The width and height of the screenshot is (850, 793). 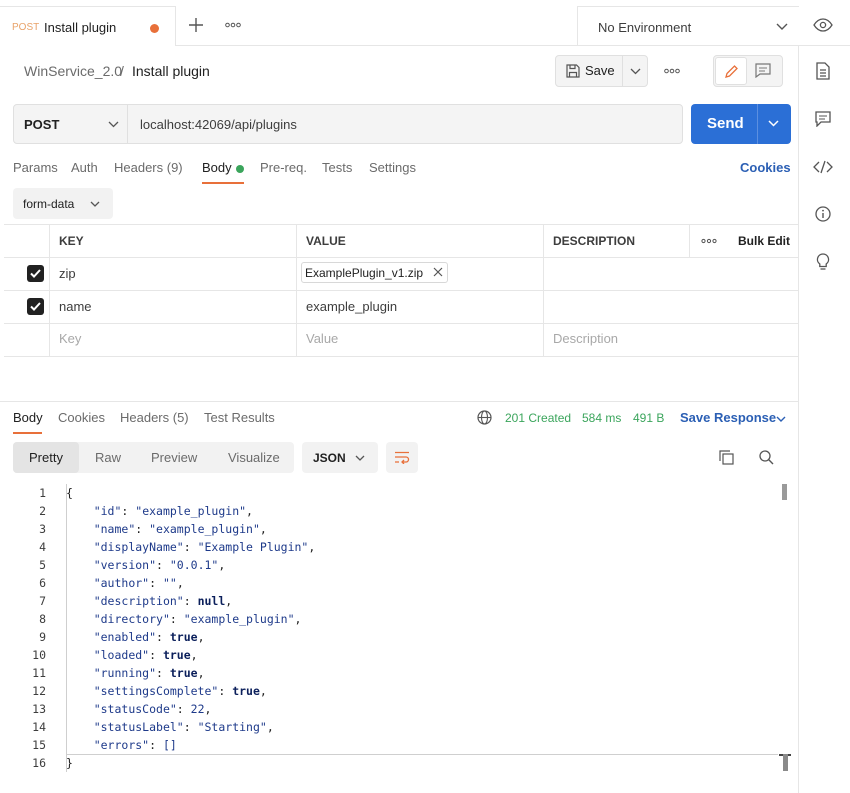 I want to click on tab-body: Body, so click(x=217, y=167).